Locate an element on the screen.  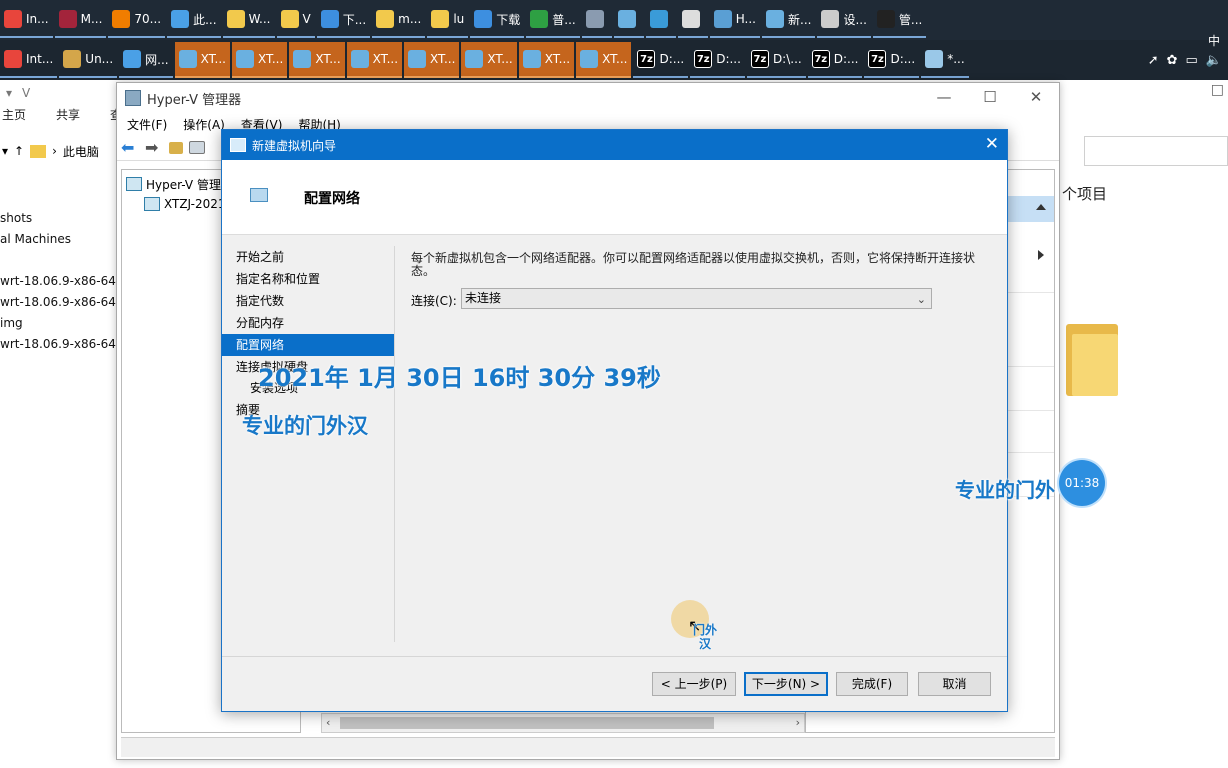
close-icon: □ is located at coordinates (1217, 90).